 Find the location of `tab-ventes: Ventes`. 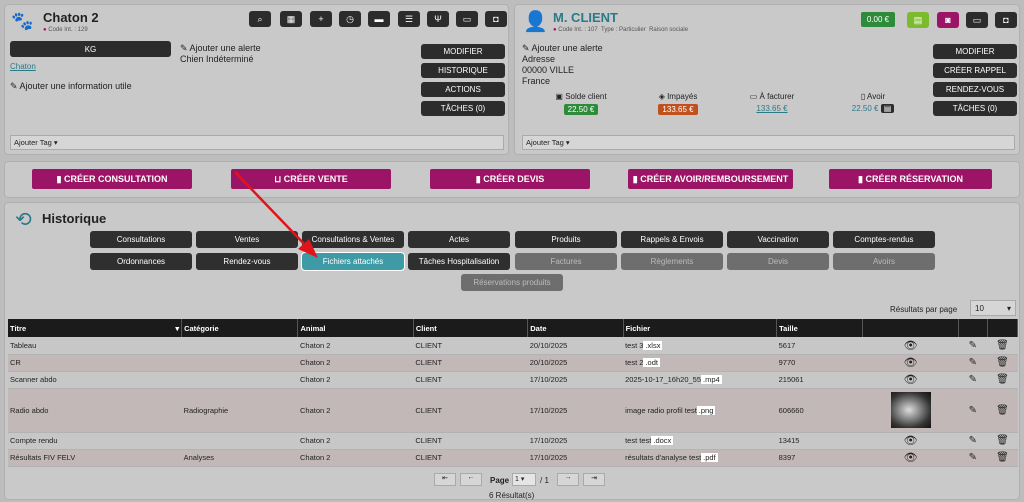

tab-ventes: Ventes is located at coordinates (247, 239).